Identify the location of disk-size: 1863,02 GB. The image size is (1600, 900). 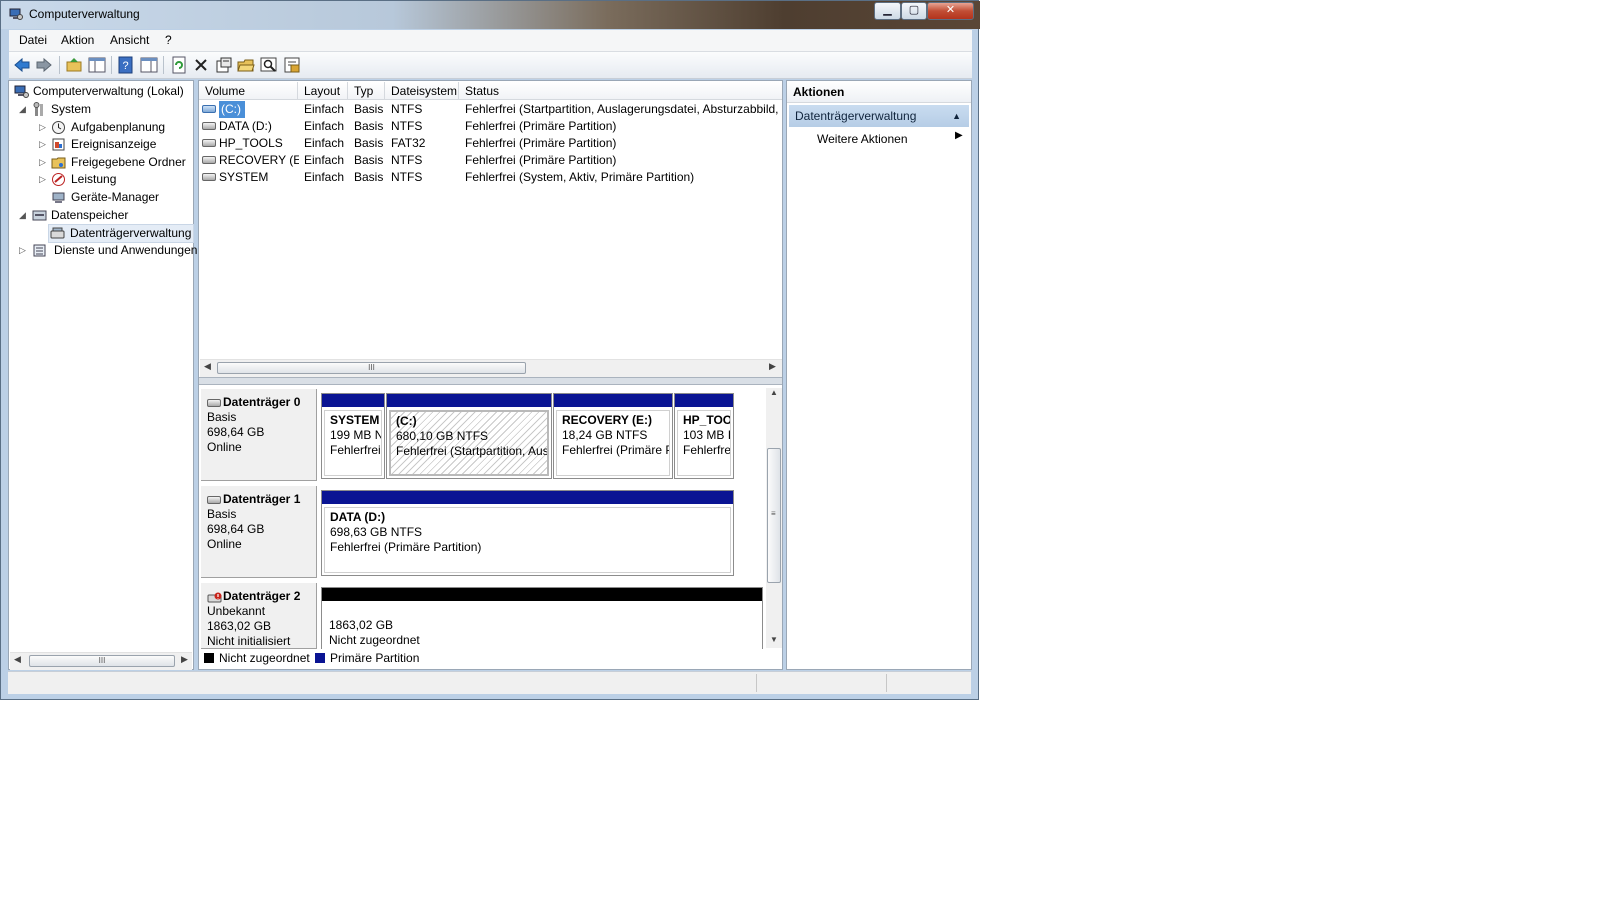
(239, 626).